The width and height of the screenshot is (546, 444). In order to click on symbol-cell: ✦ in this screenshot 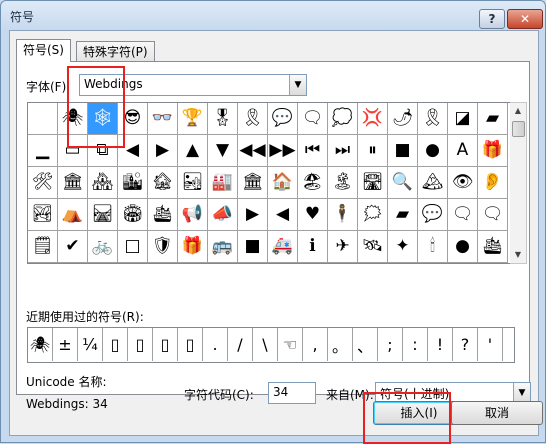, I will do `click(403, 247)`.